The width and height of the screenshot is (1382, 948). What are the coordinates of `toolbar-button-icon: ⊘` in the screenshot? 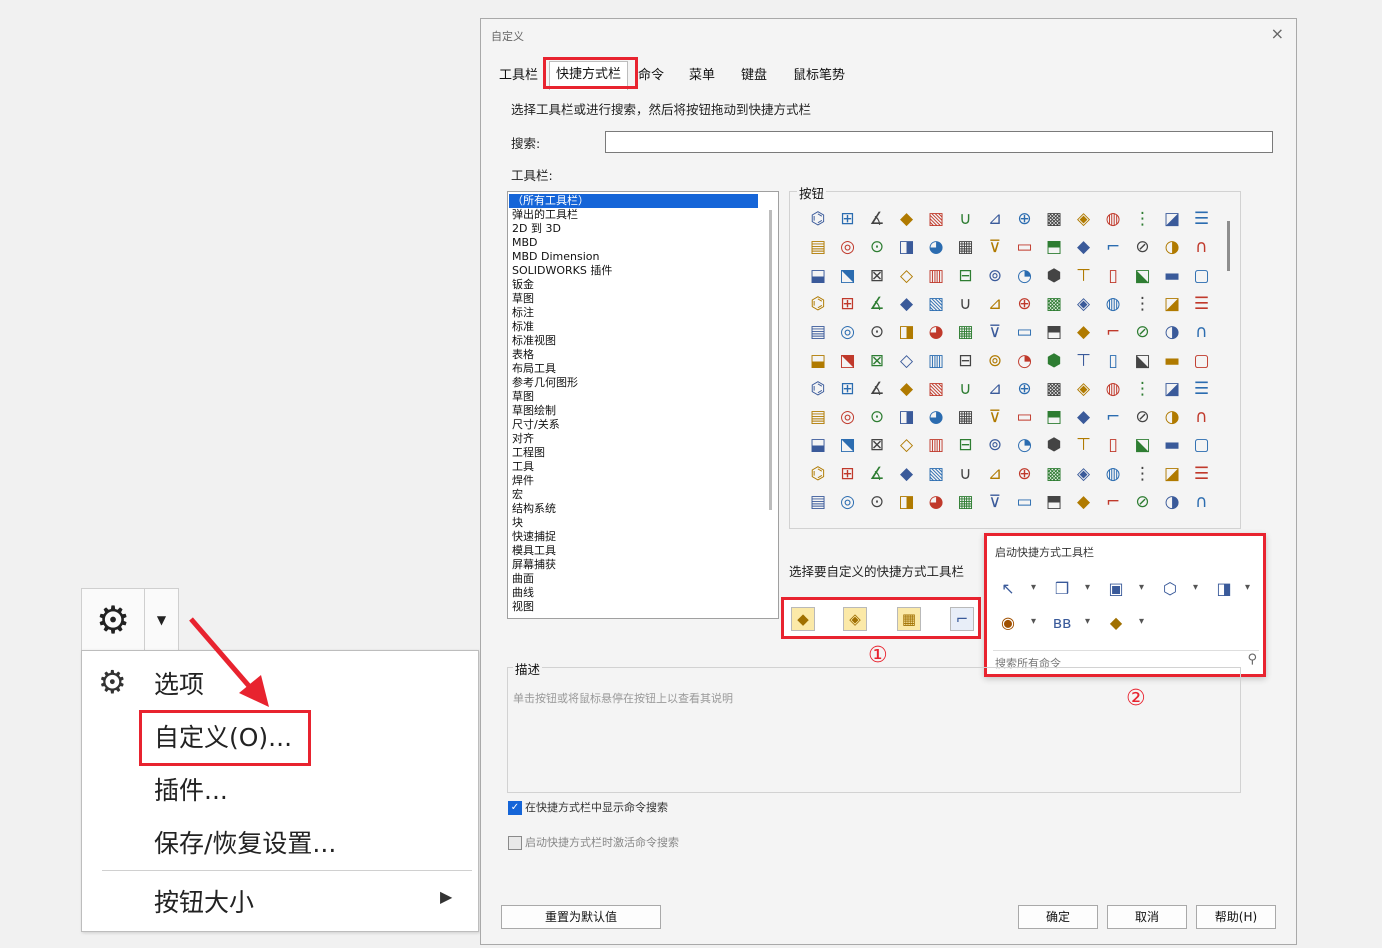 It's located at (1143, 417).